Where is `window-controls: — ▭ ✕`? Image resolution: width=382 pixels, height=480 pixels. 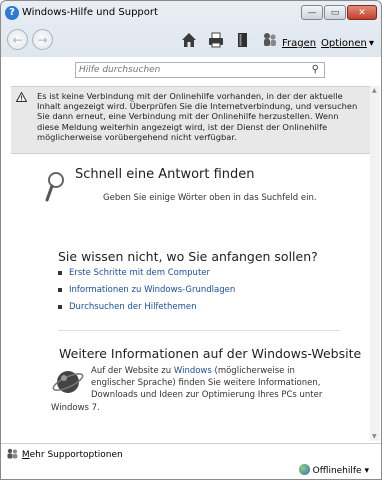
window-controls: — ▭ ✕ is located at coordinates (338, 12).